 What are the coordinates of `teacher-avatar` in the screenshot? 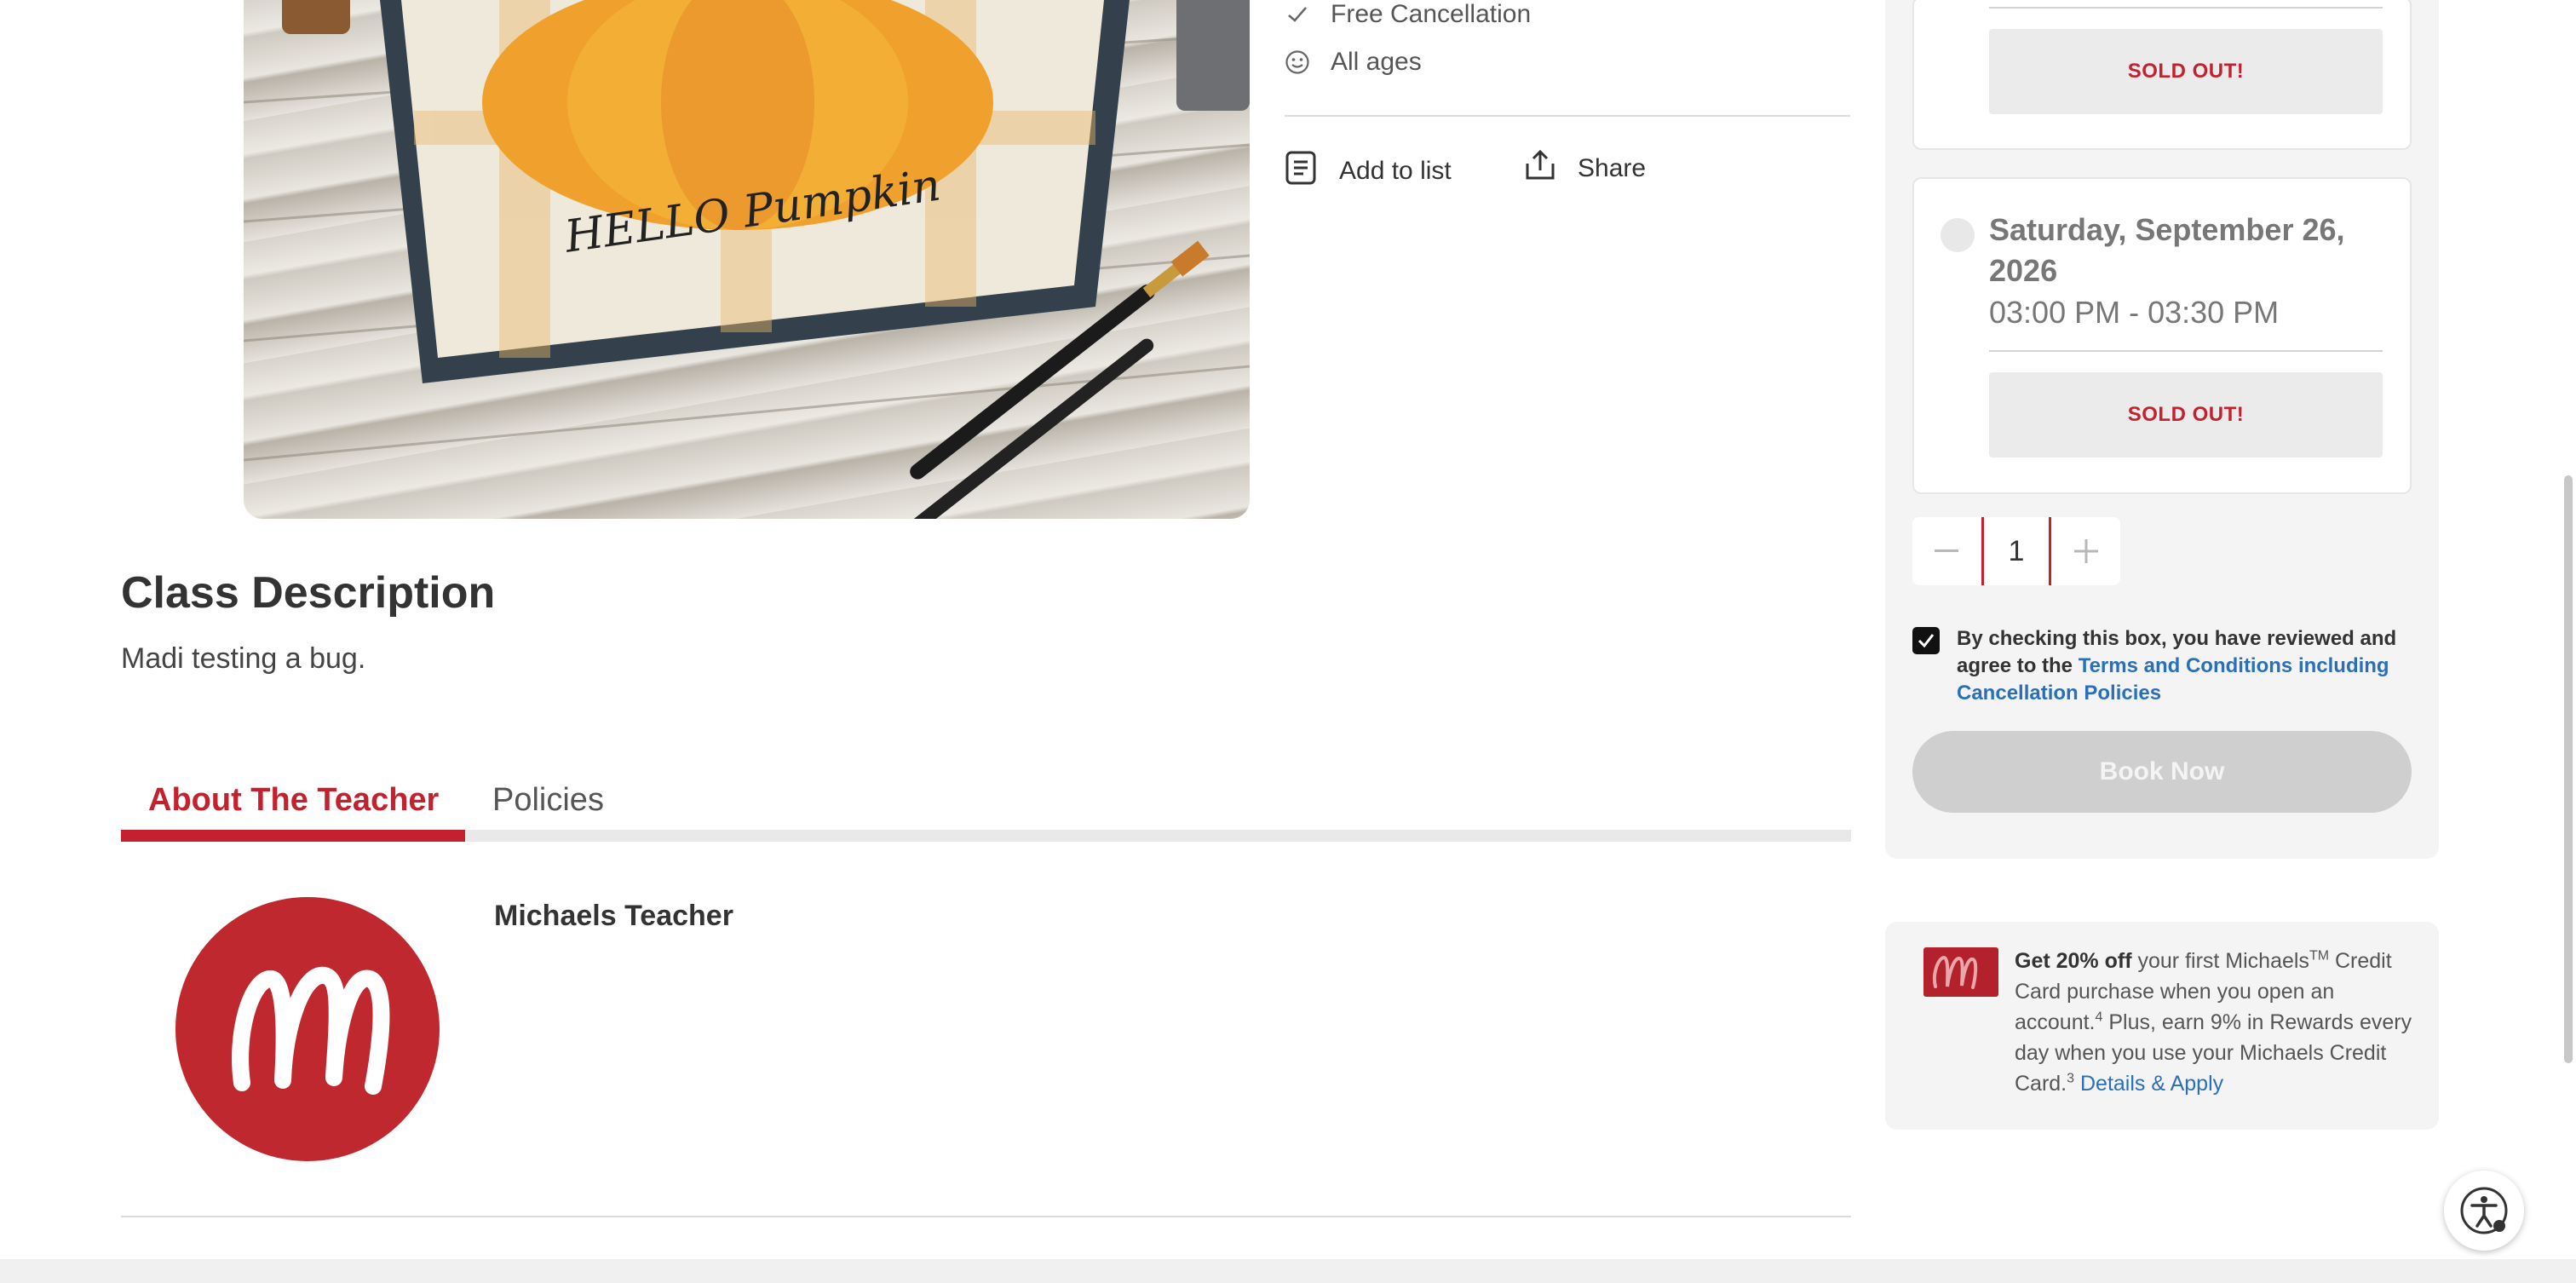 It's located at (307, 1029).